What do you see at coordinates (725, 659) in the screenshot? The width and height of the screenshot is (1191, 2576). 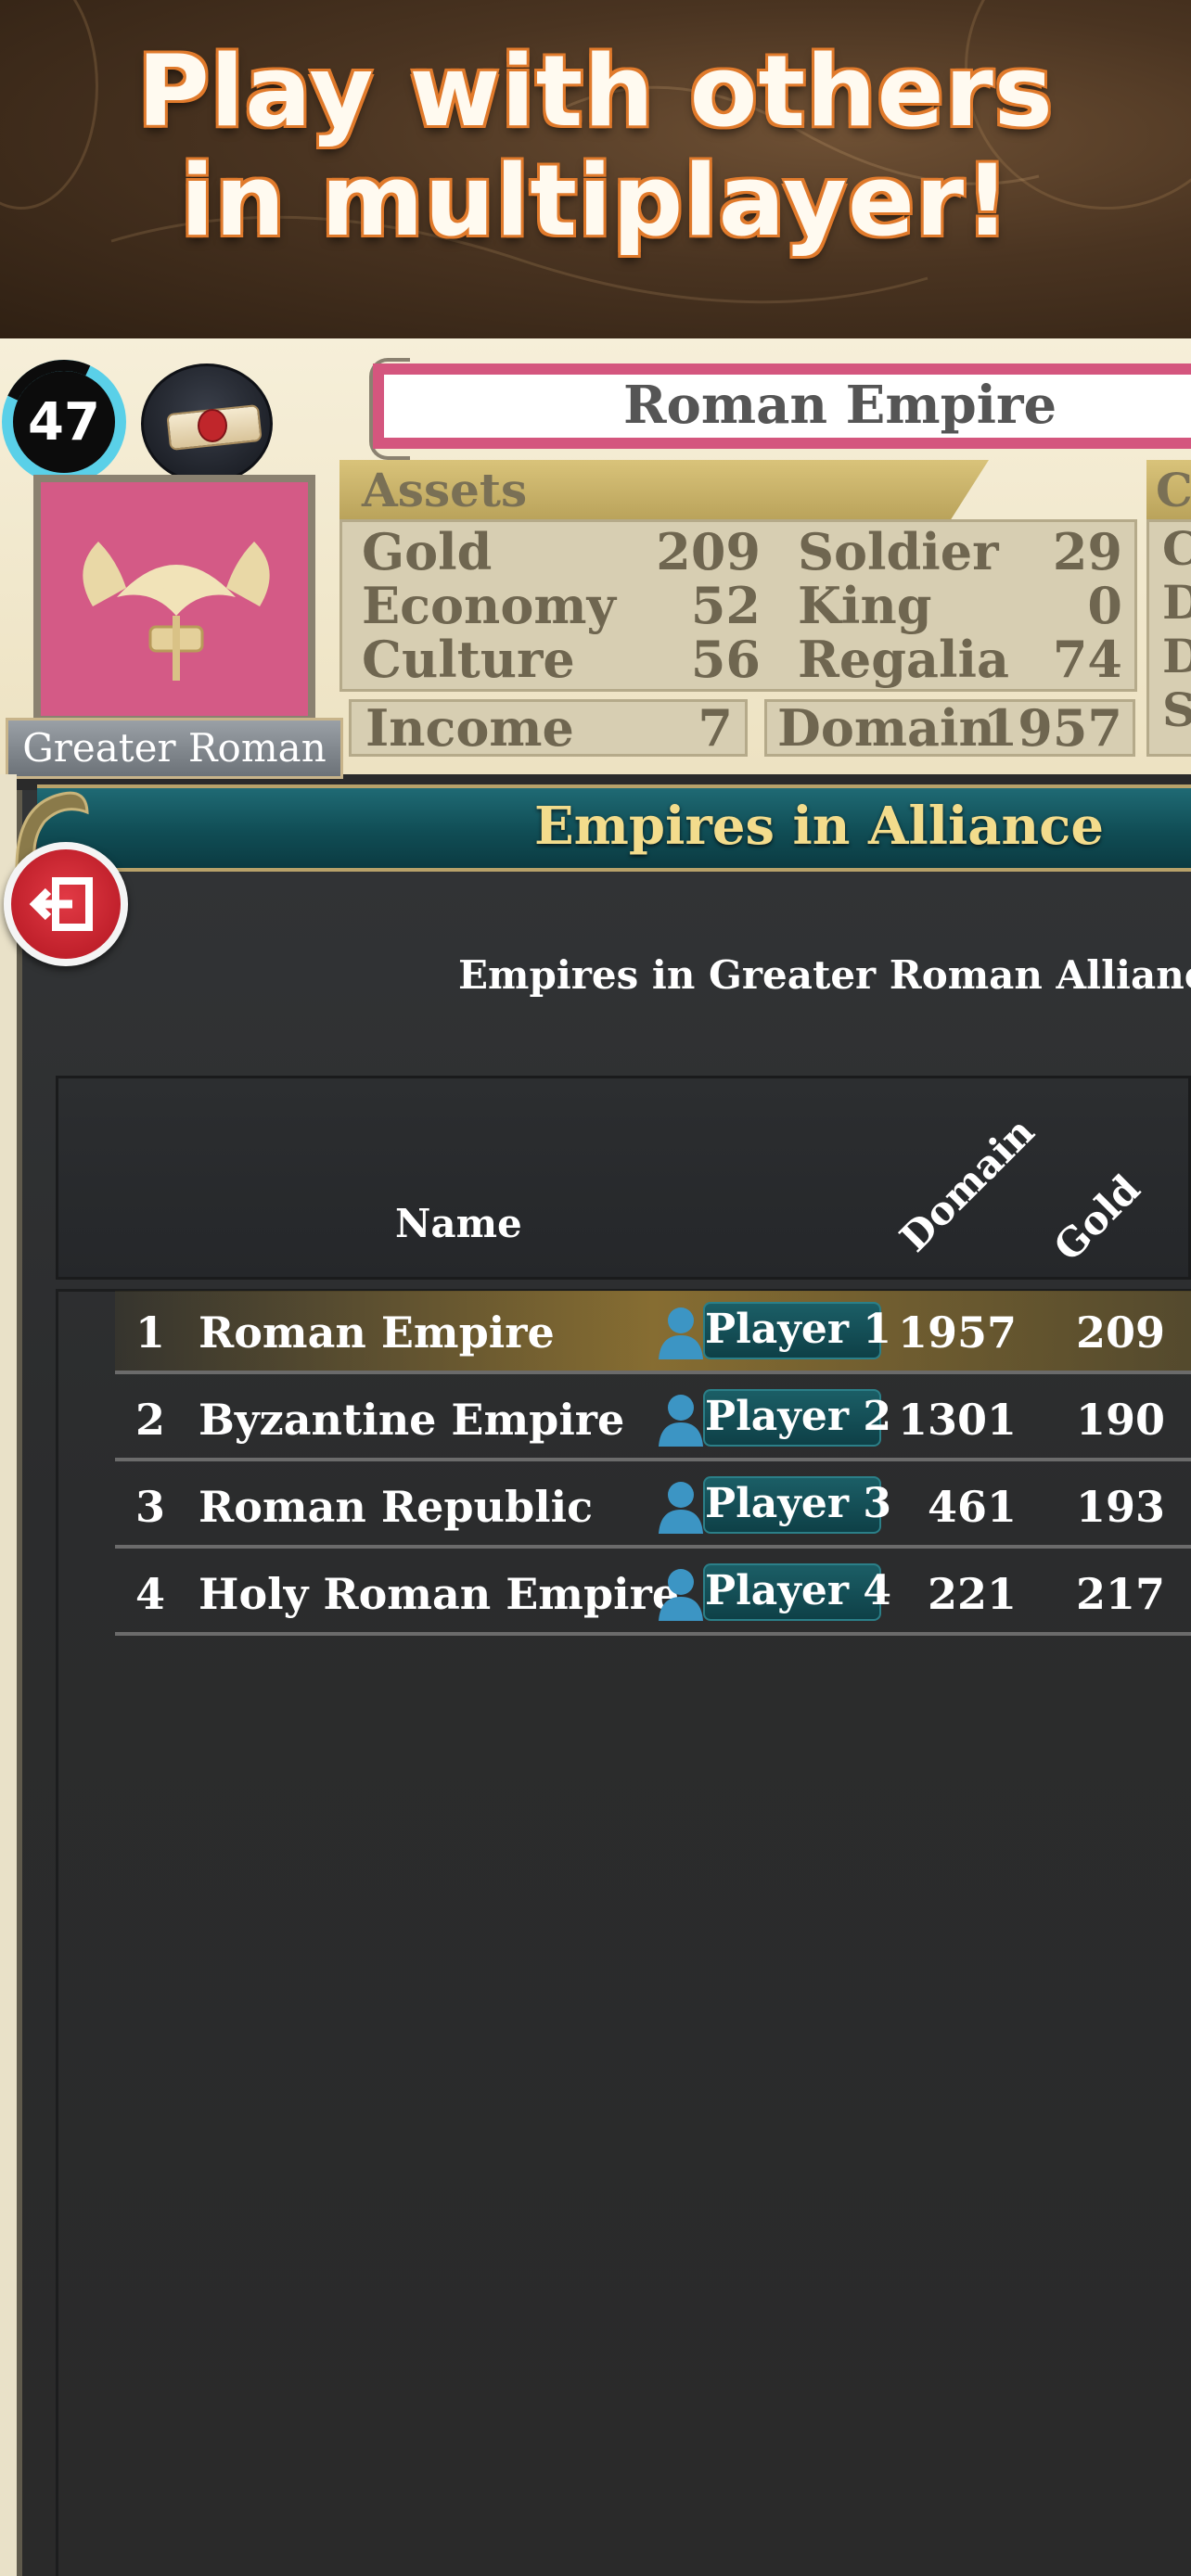 I see `culture-value: 56` at bounding box center [725, 659].